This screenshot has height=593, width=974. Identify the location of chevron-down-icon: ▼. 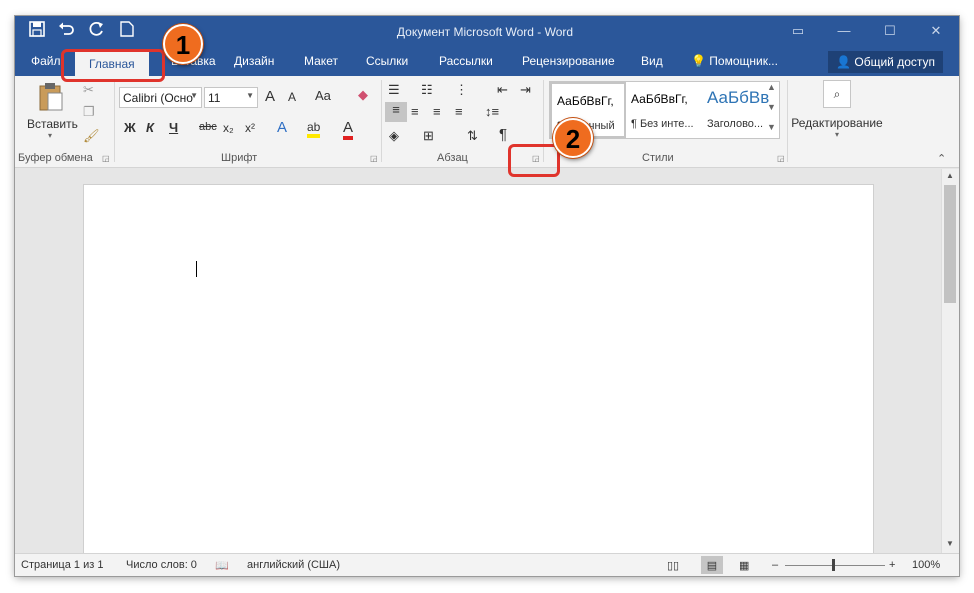
(194, 95).